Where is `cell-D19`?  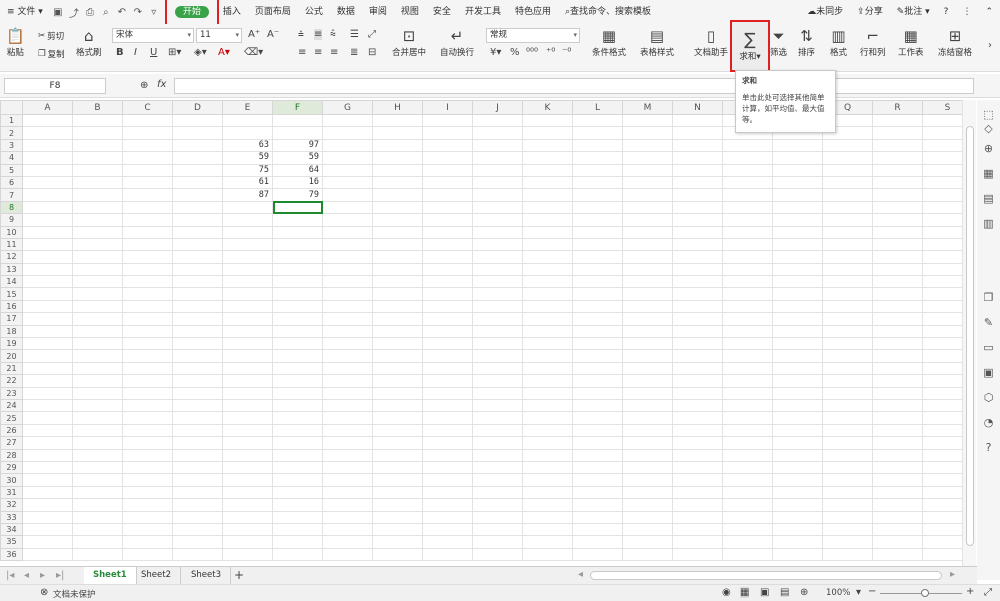
cell-D19 is located at coordinates (197, 344).